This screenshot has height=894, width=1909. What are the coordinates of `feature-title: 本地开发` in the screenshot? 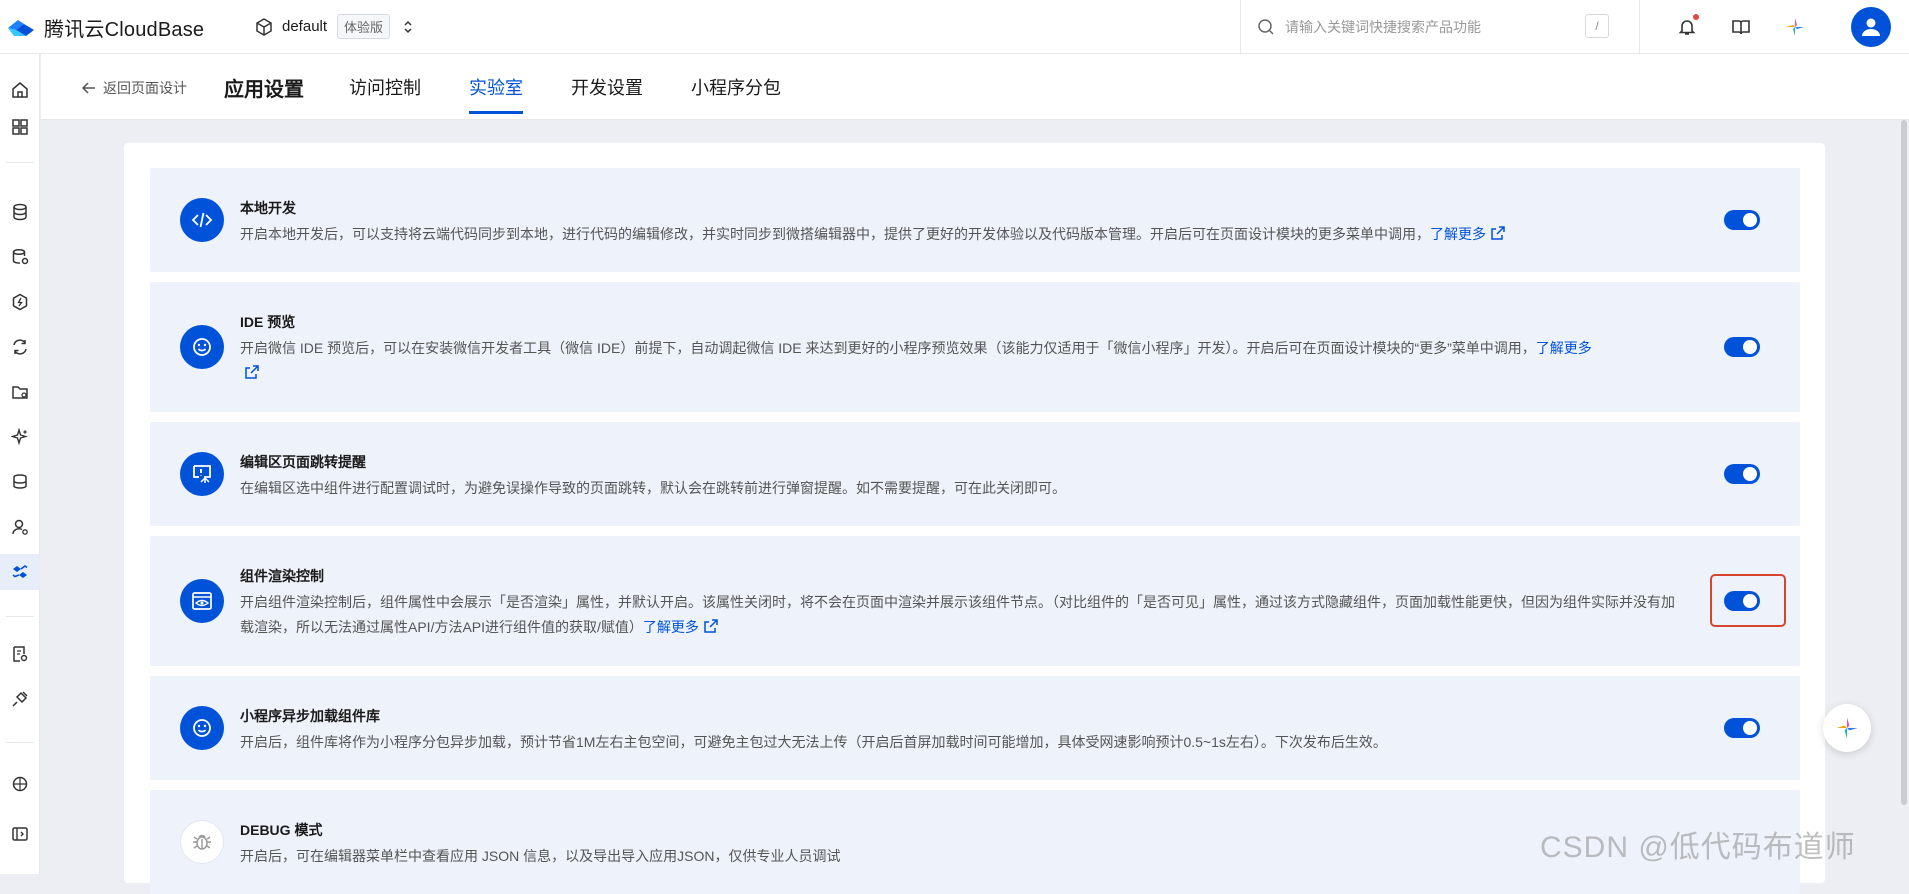 It's located at (268, 208).